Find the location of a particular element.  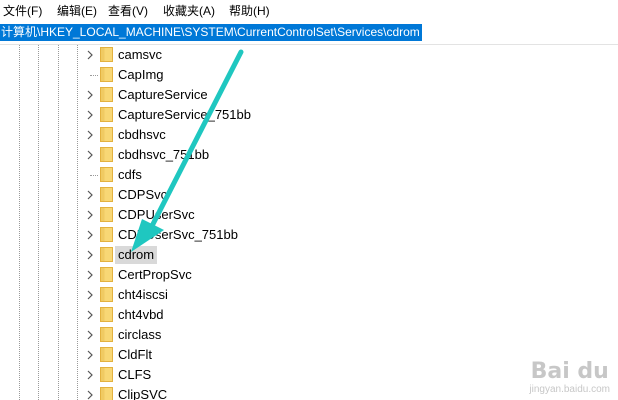

tree-item-label: CertPropSvc is located at coordinates (155, 275).